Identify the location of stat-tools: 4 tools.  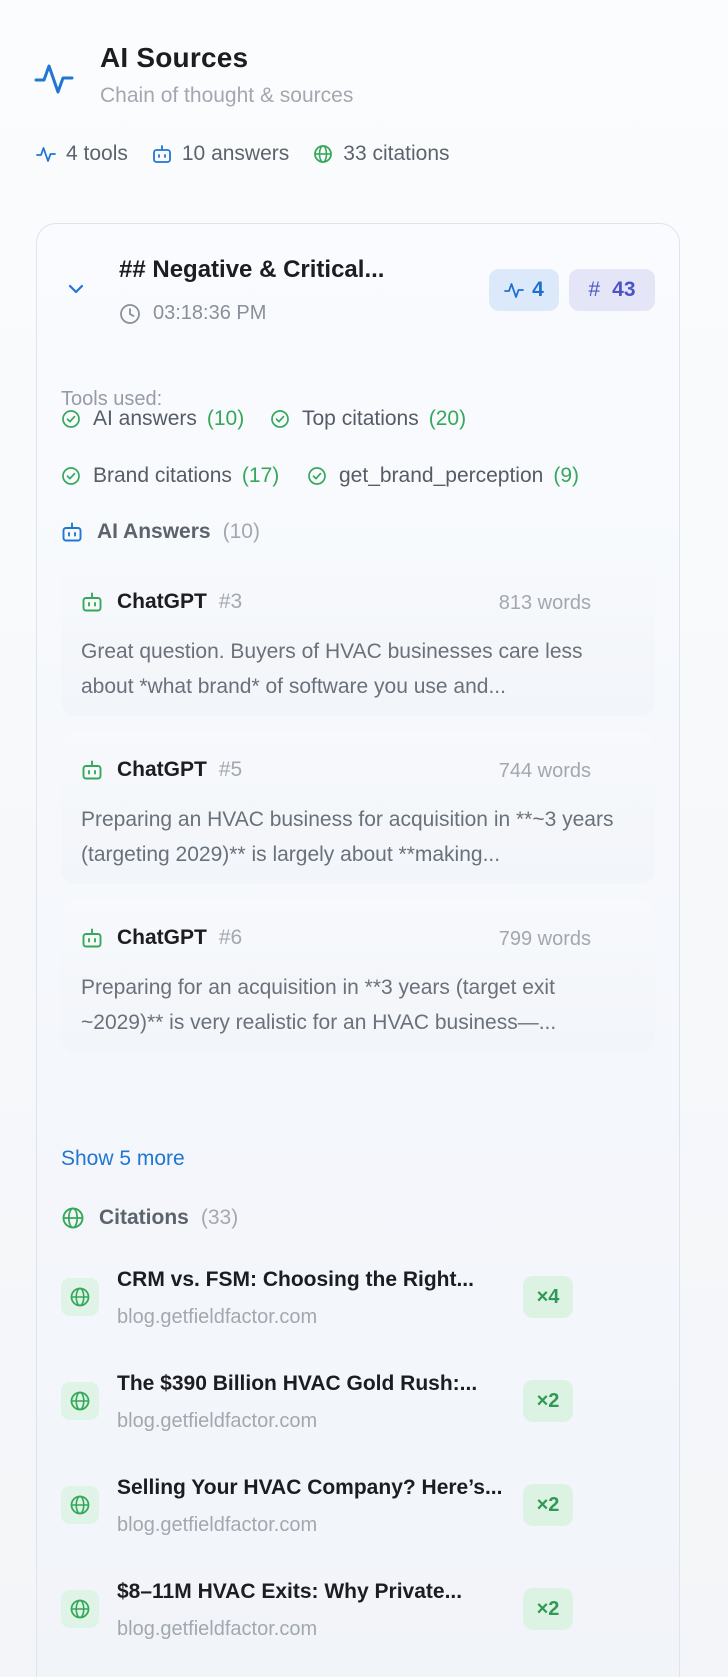
(82, 154).